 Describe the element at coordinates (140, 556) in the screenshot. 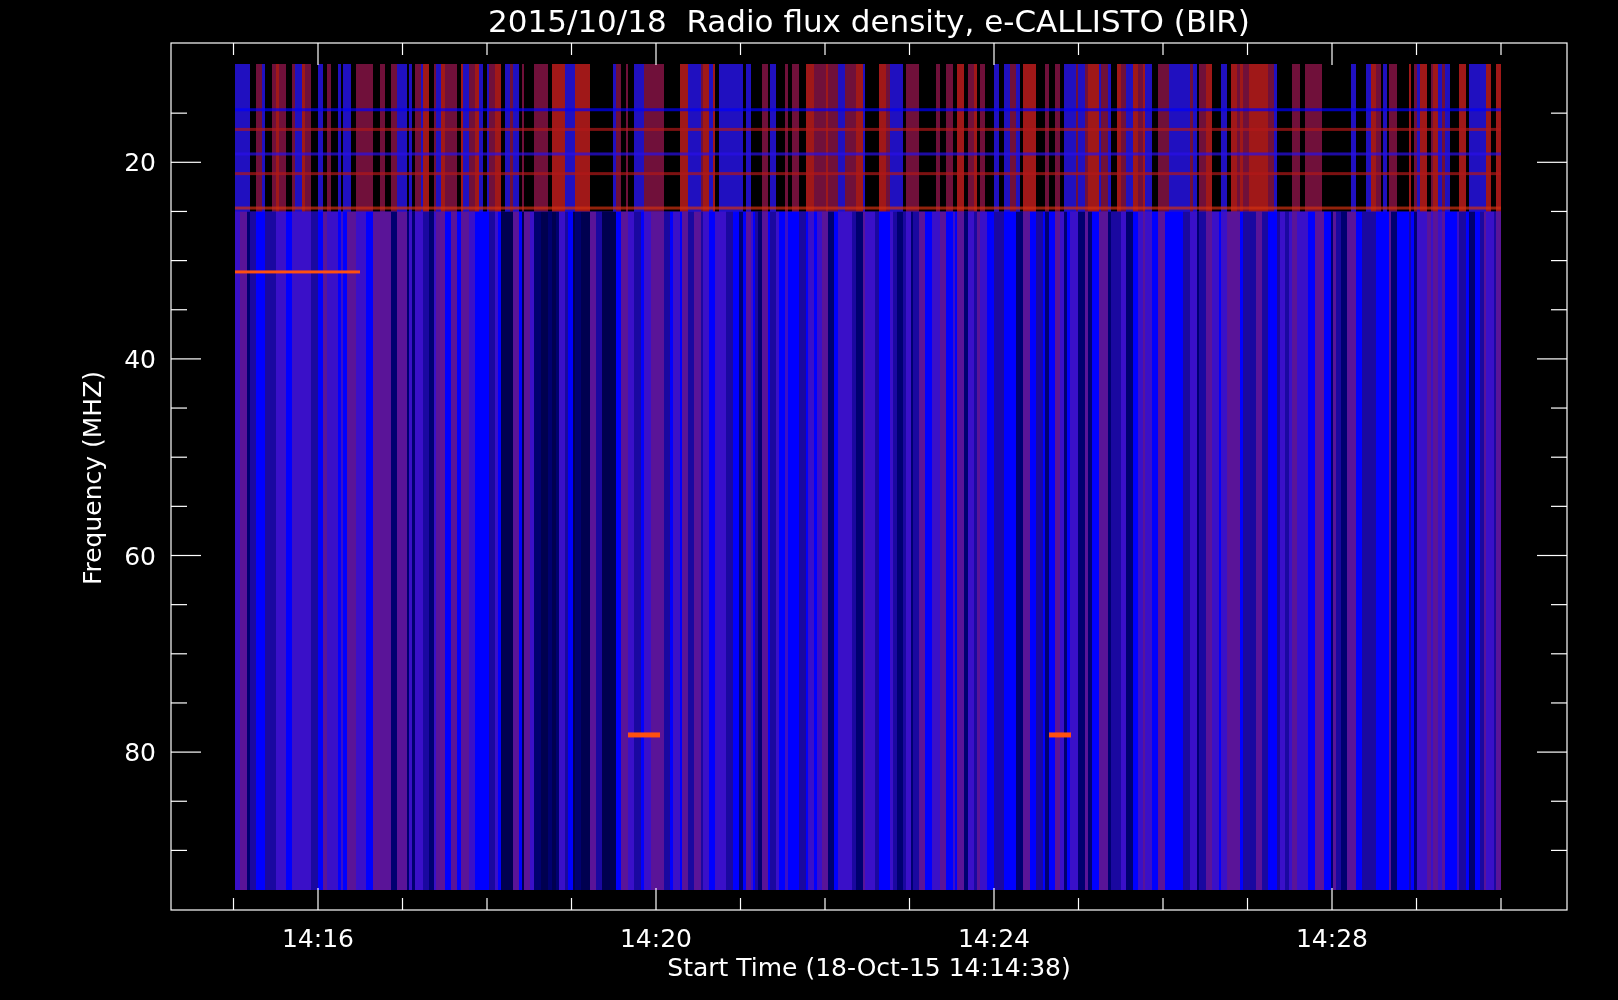

I see `y-tick-label: 60` at that location.